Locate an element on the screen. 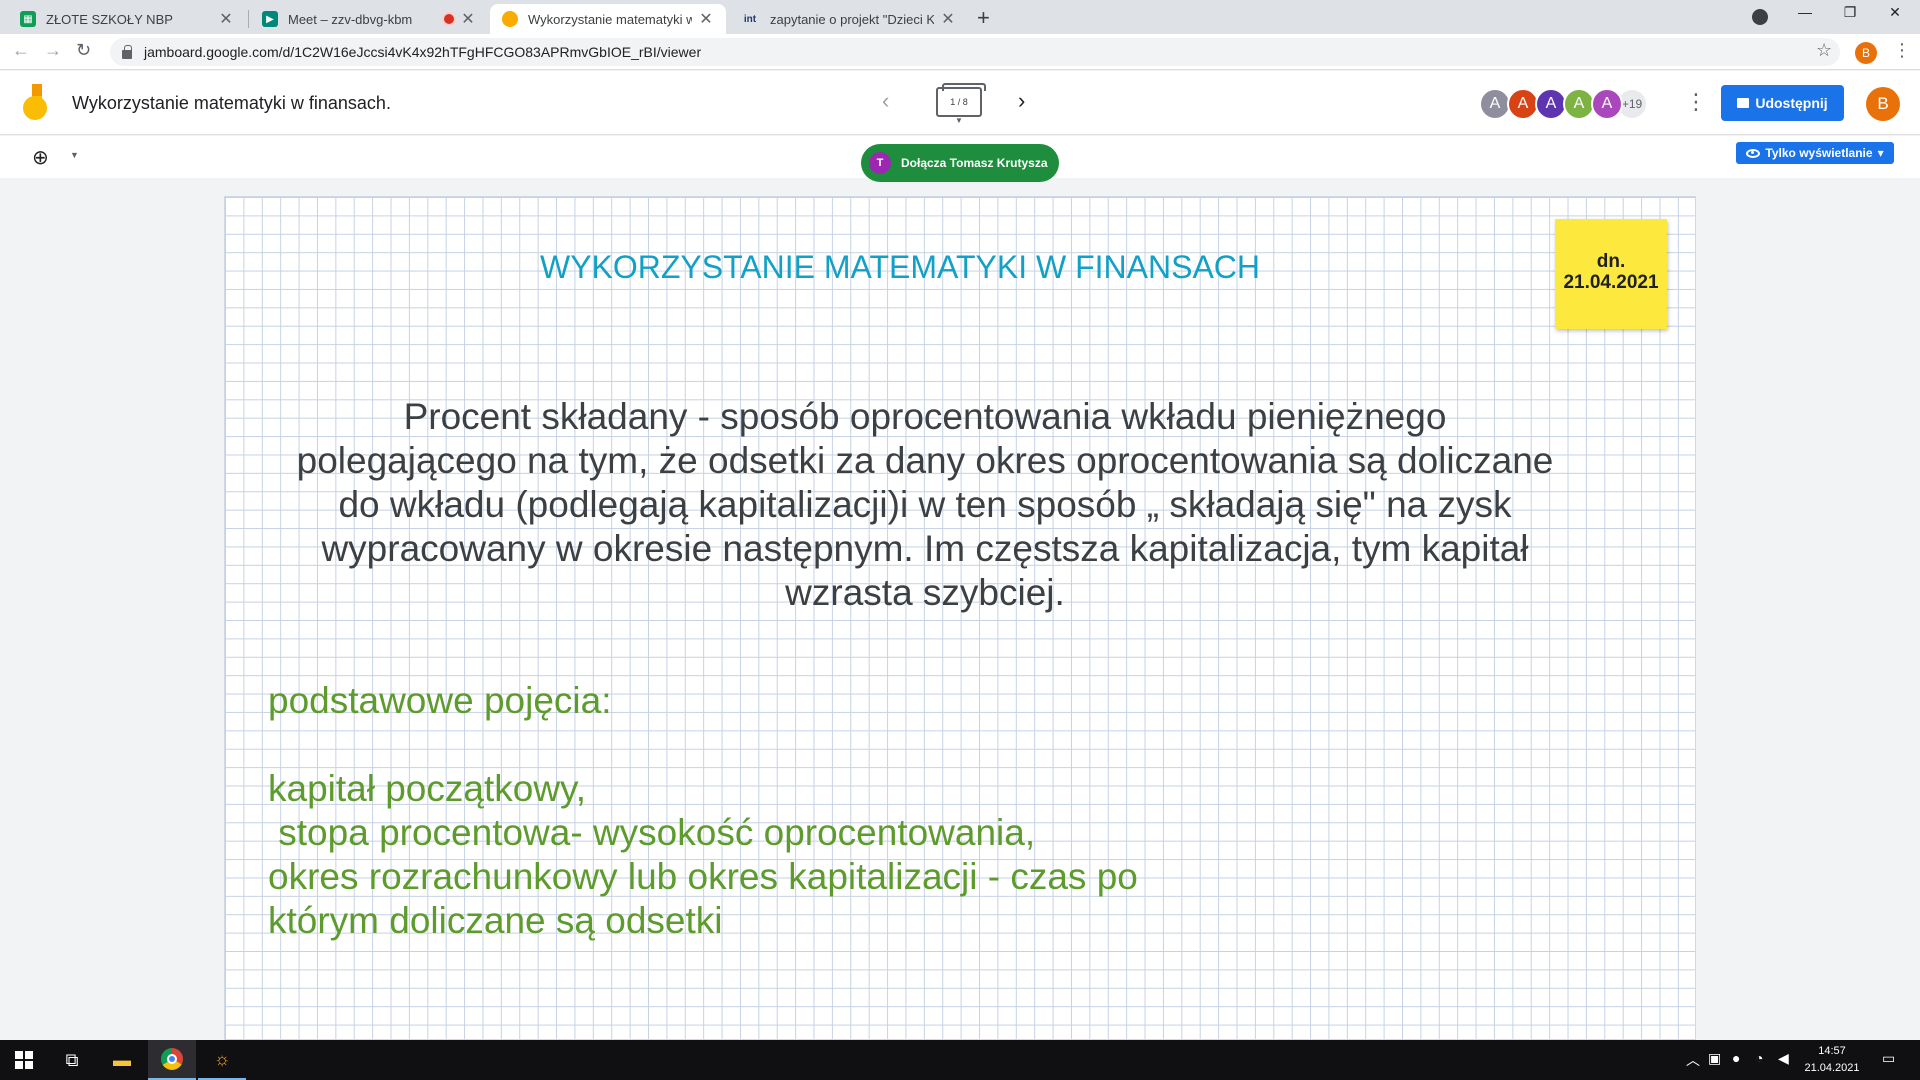 The width and height of the screenshot is (1920, 1080). profile-avatar: B is located at coordinates (1866, 53).